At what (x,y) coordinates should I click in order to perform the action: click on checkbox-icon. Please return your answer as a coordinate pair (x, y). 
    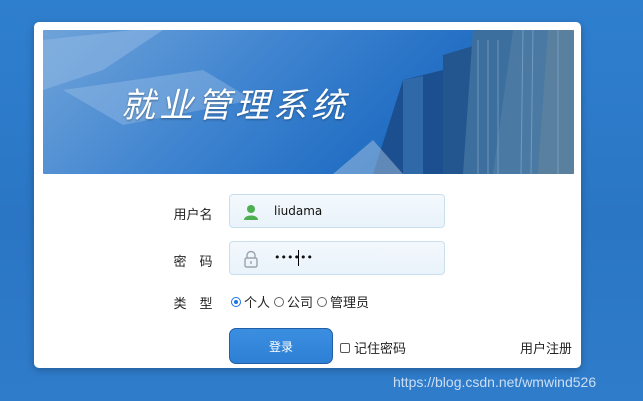
    Looking at the image, I should click on (345, 347).